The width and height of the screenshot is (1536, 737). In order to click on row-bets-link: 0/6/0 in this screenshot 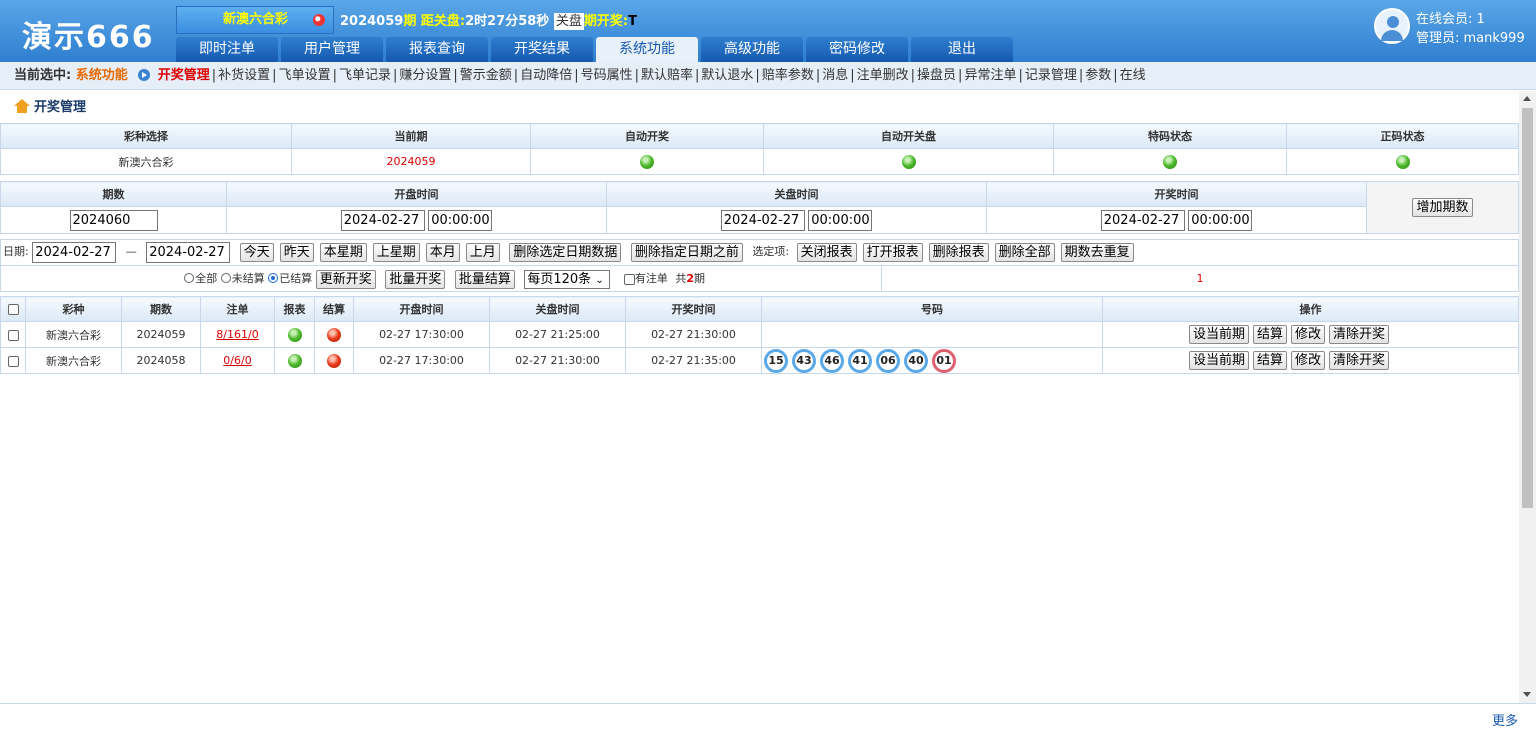, I will do `click(237, 360)`.